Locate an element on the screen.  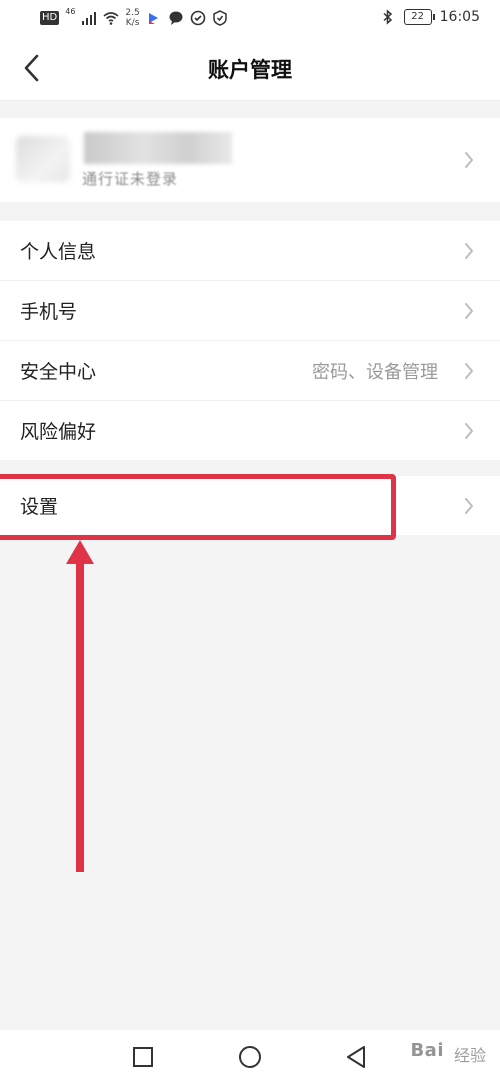
annotation-arrow-icon is located at coordinates (80, 706).